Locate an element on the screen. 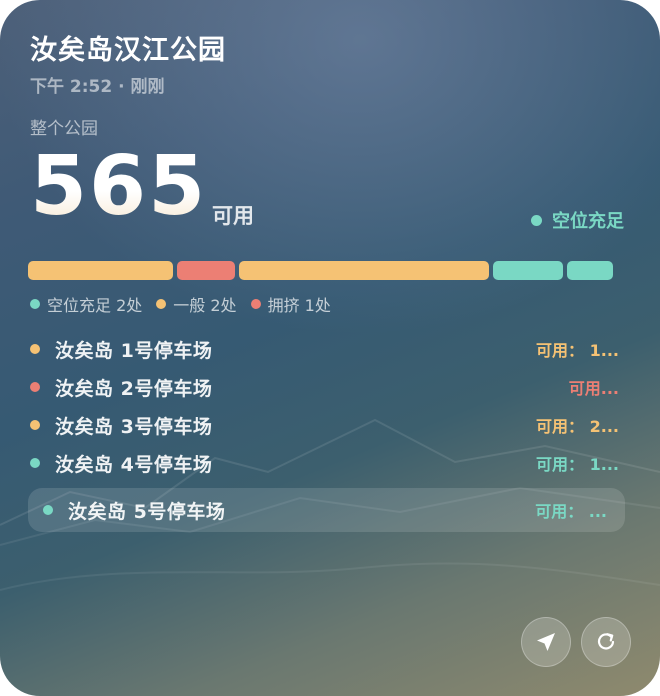 The image size is (660, 696). refresh-icon is located at coordinates (606, 641).